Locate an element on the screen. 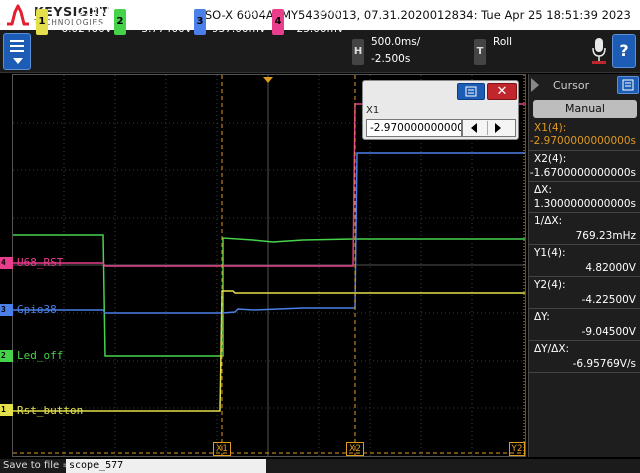 Image resolution: width=640 pixels, height=473 pixels. panel-menu-icon is located at coordinates (628, 85).